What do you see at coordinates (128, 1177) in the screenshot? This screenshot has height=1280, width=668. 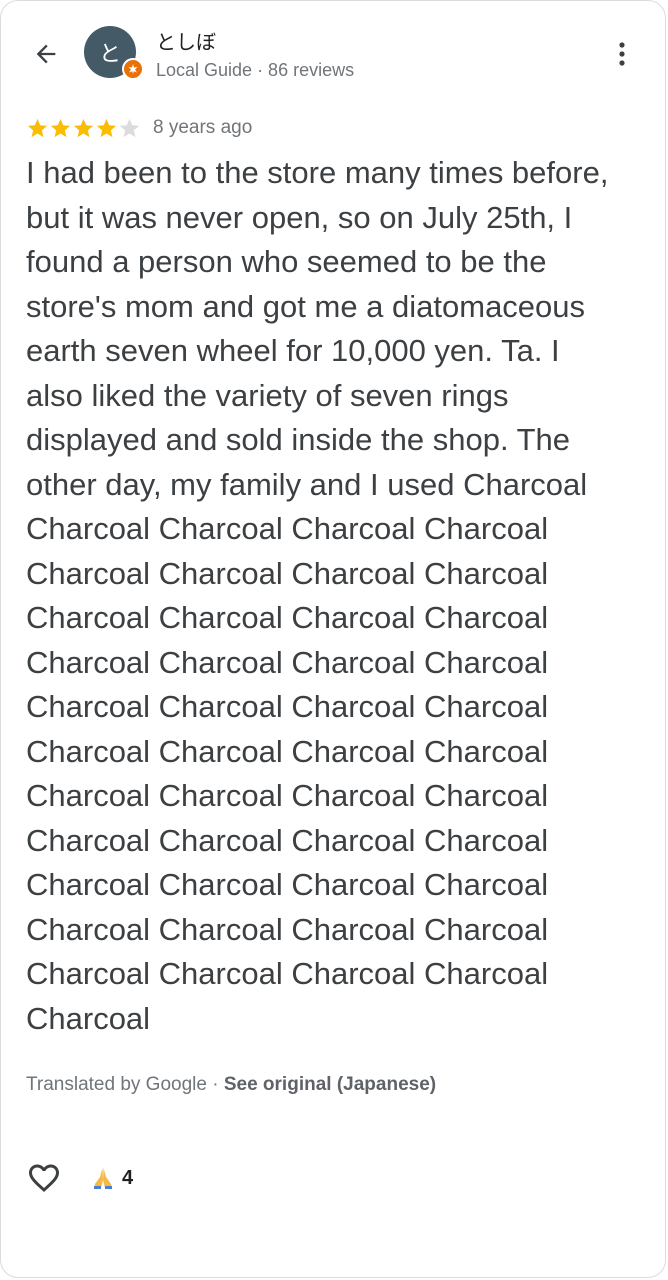 I see `reaction-count: 4` at bounding box center [128, 1177].